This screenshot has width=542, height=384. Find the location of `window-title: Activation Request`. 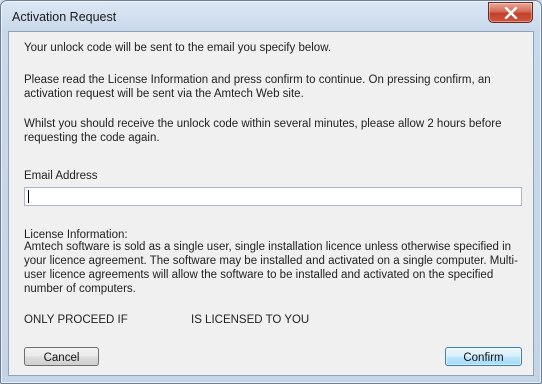

window-title: Activation Request is located at coordinates (64, 17).